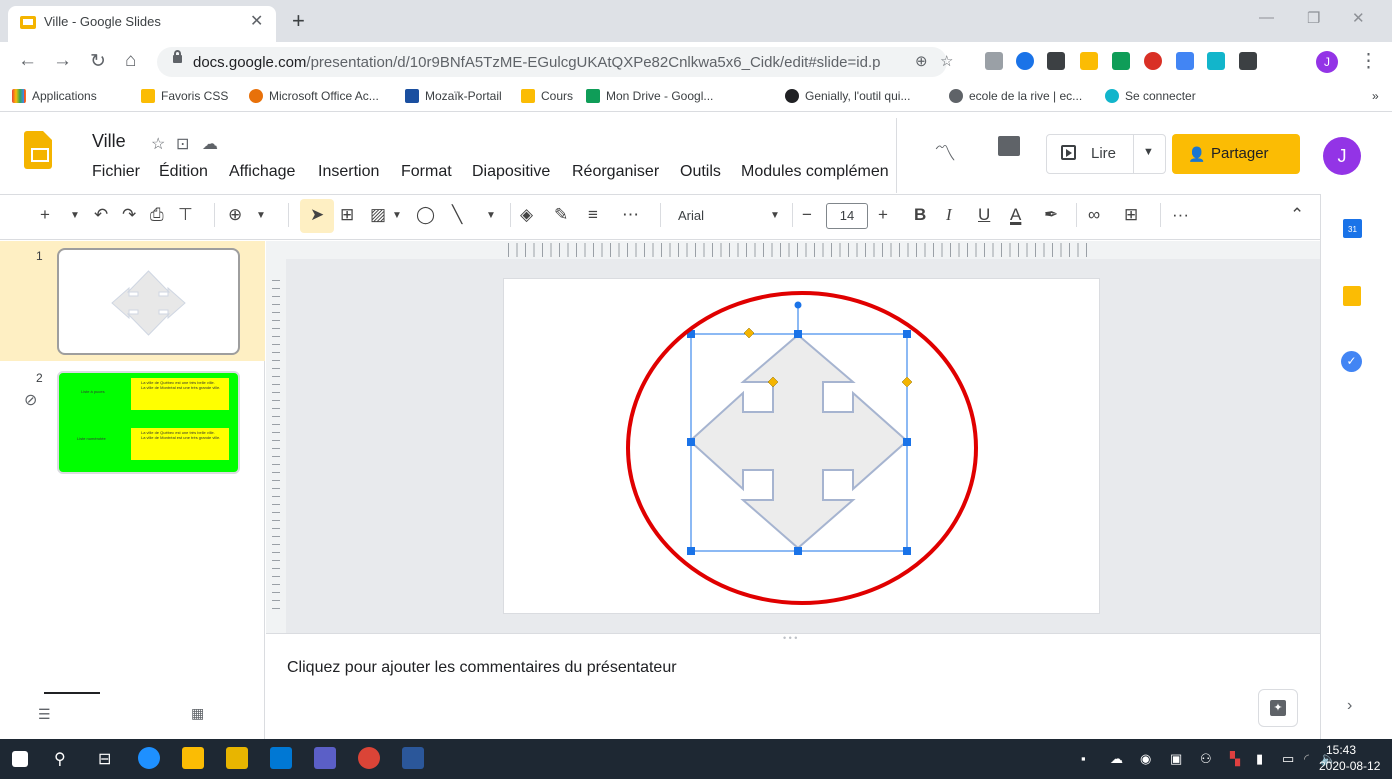 The width and height of the screenshot is (1392, 779). Describe the element at coordinates (44, 714) in the screenshot. I see `filmstrip-view-icon: ☰` at that location.